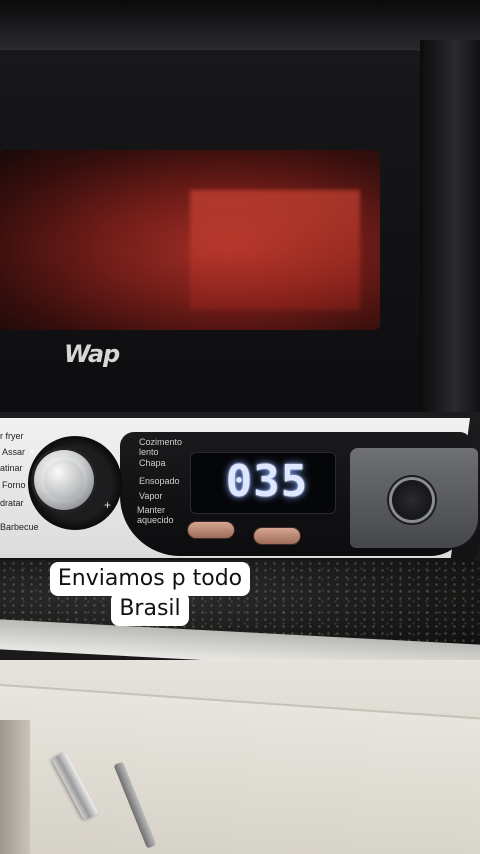 The width and height of the screenshot is (480, 854). What do you see at coordinates (277, 536) in the screenshot?
I see `panel-button-right` at bounding box center [277, 536].